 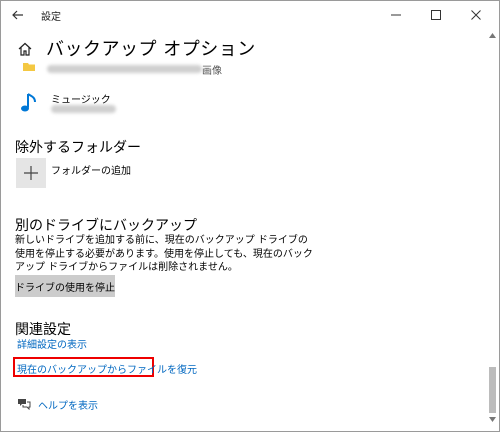 I want to click on maximize-icon, so click(x=436, y=15).